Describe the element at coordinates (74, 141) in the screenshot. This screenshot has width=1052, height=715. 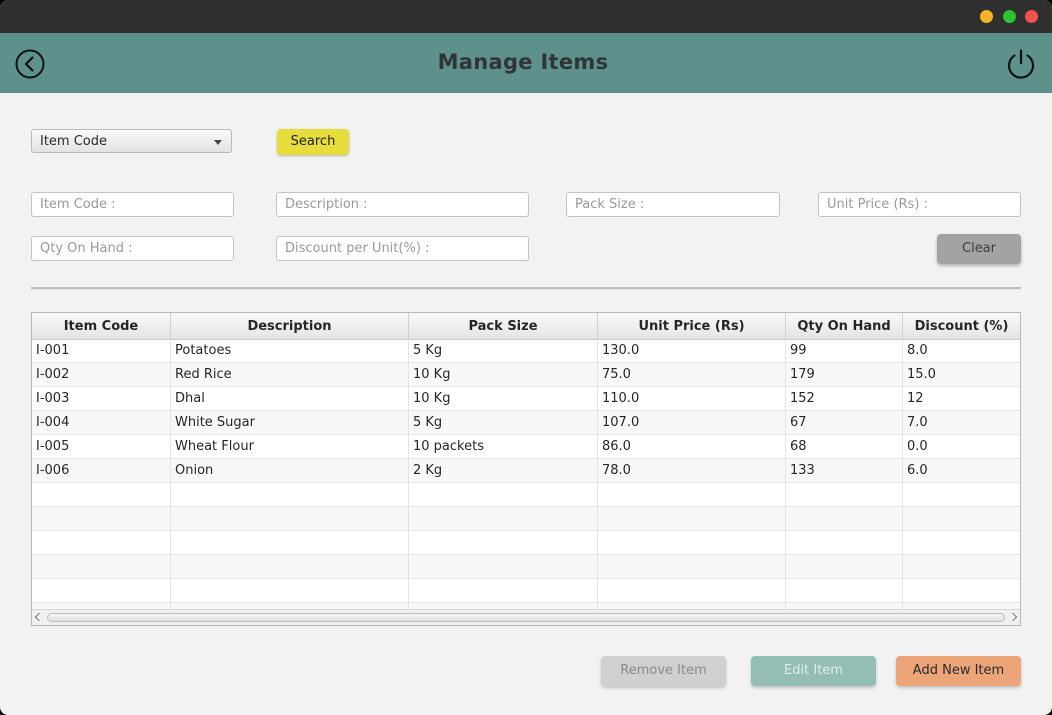
I see `search-filter-selected: Item Code` at that location.